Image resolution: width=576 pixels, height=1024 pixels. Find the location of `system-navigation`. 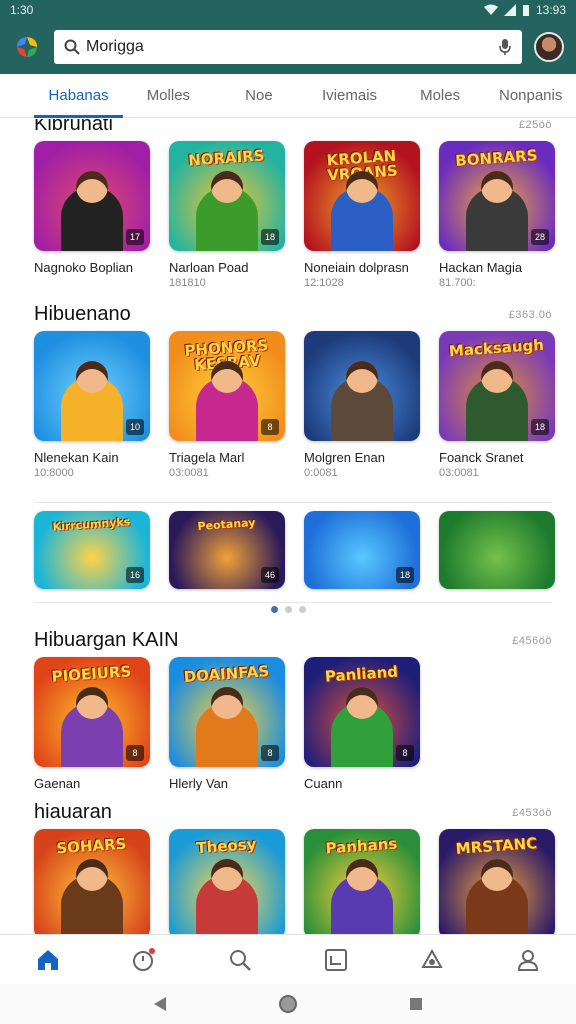

system-navigation is located at coordinates (288, 1004).